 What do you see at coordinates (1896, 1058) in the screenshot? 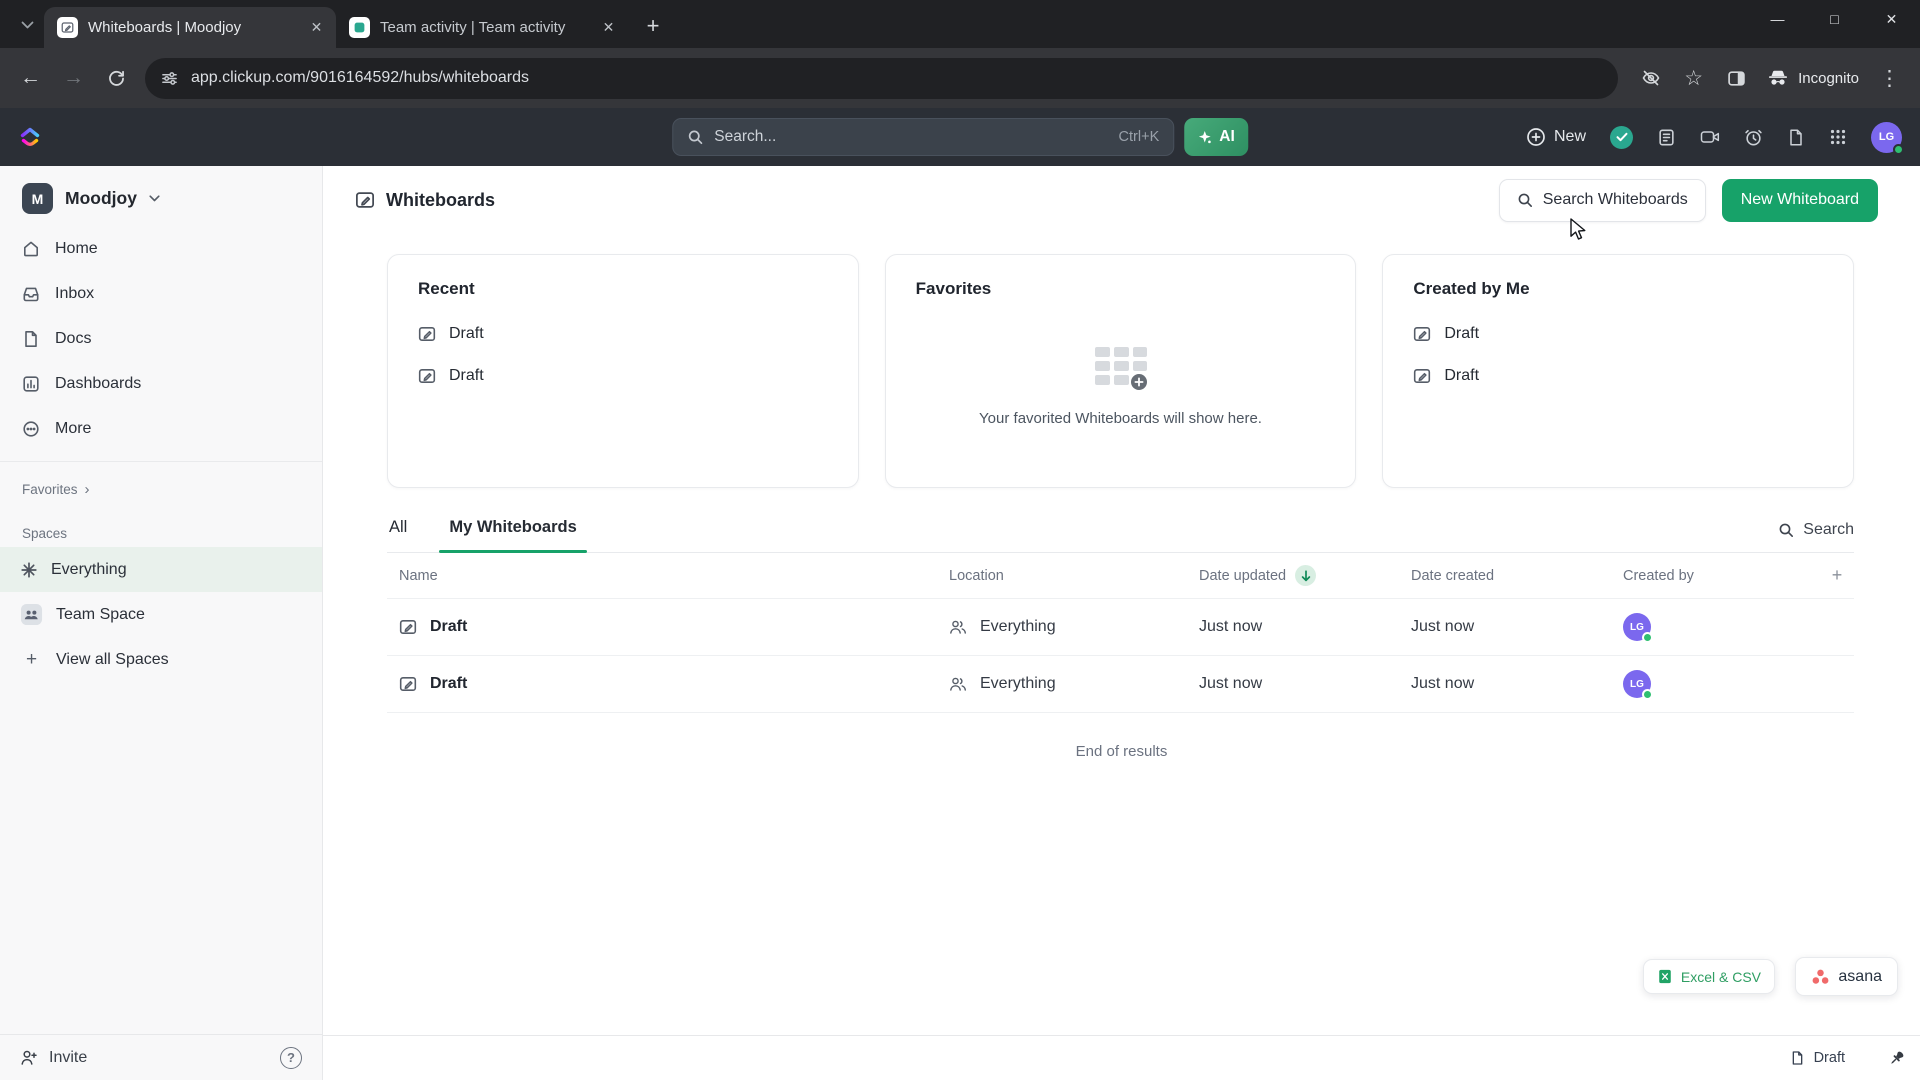
I see `pin-icon` at bounding box center [1896, 1058].